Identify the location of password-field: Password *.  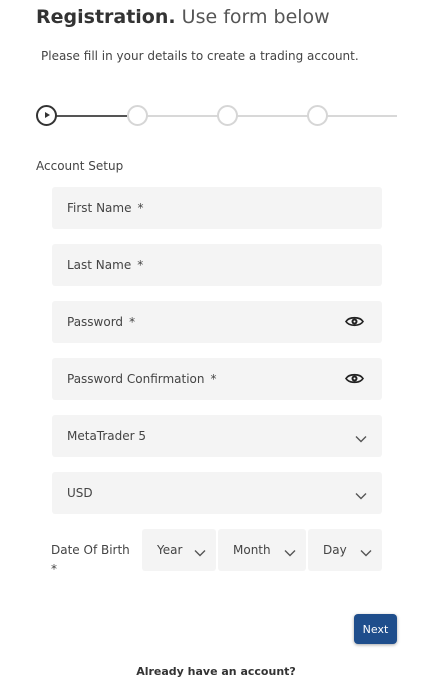
(217, 322).